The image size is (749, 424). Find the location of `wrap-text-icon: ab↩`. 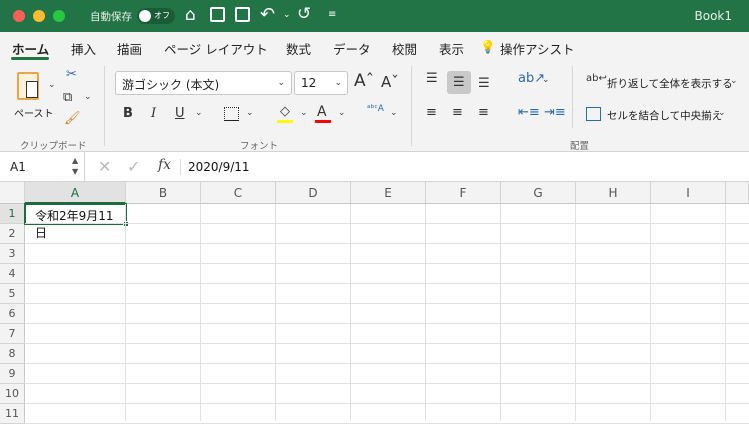

wrap-text-icon: ab↩ is located at coordinates (596, 79).